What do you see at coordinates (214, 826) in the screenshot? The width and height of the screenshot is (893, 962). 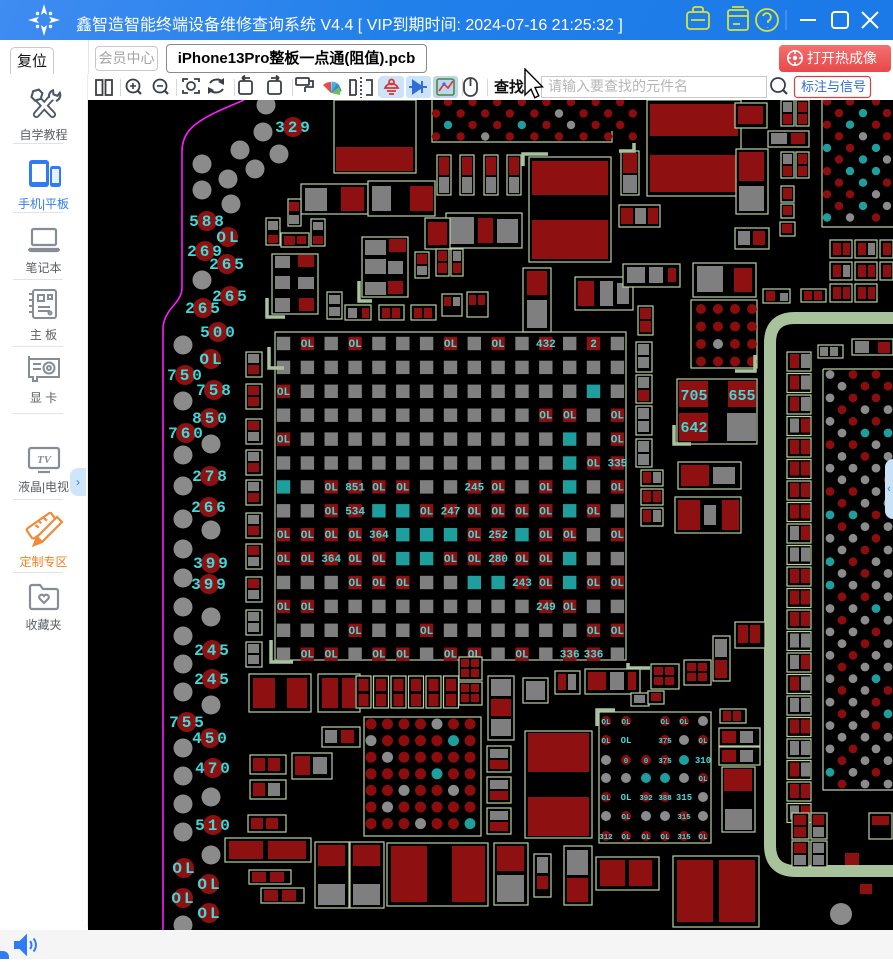 I see `svg-text: 510` at bounding box center [214, 826].